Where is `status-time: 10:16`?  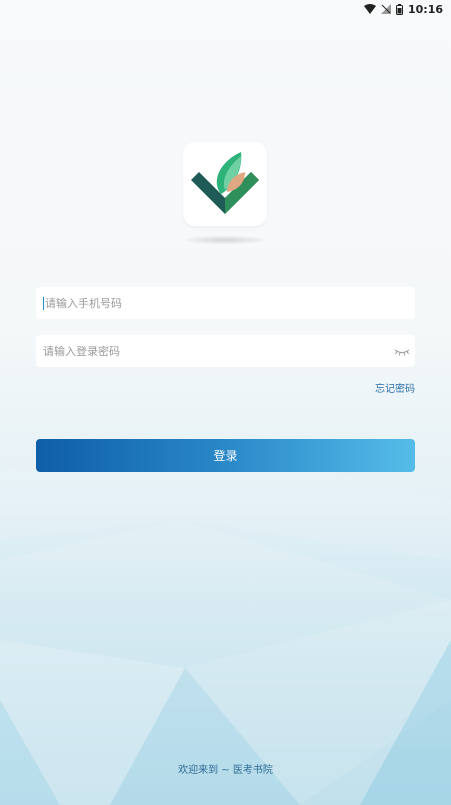 status-time: 10:16 is located at coordinates (425, 9).